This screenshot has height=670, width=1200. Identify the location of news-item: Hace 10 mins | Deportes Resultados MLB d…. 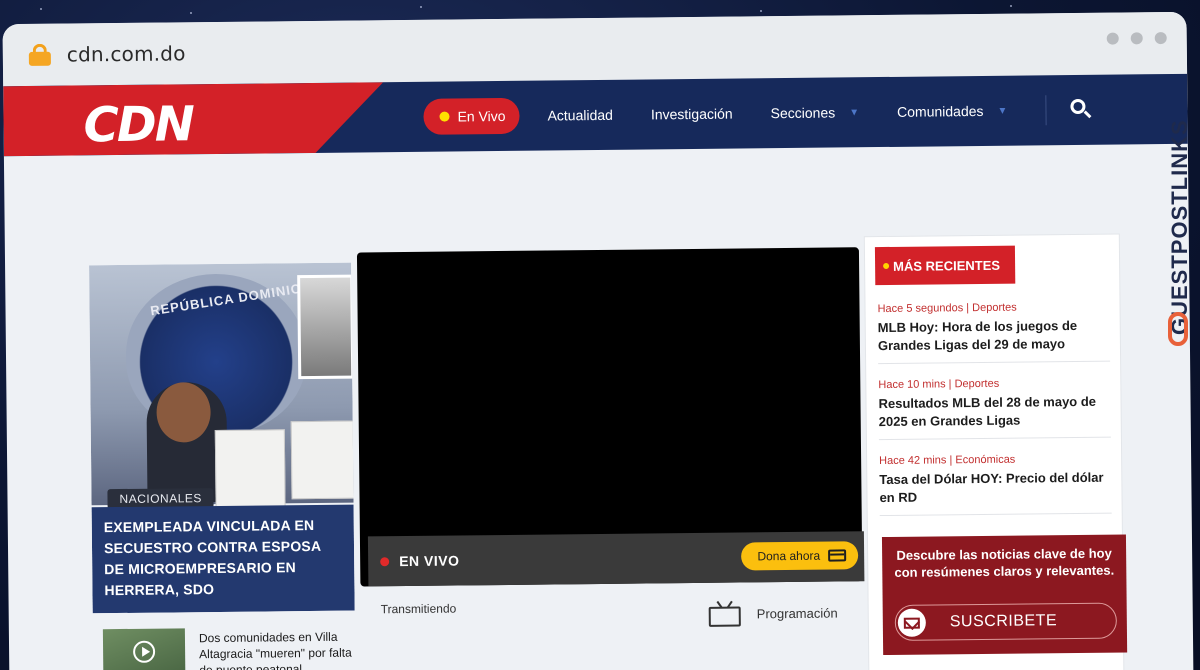
(994, 408).